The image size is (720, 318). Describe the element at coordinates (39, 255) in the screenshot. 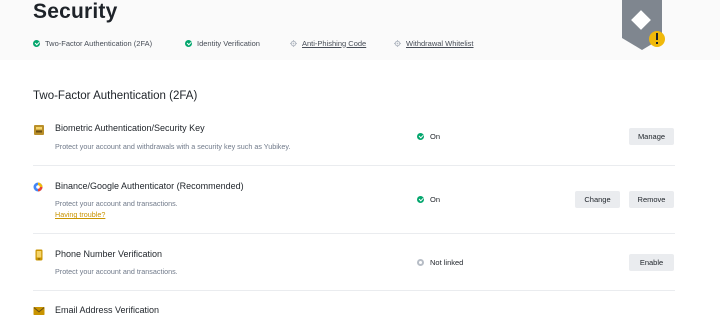

I see `phone-icon` at that location.